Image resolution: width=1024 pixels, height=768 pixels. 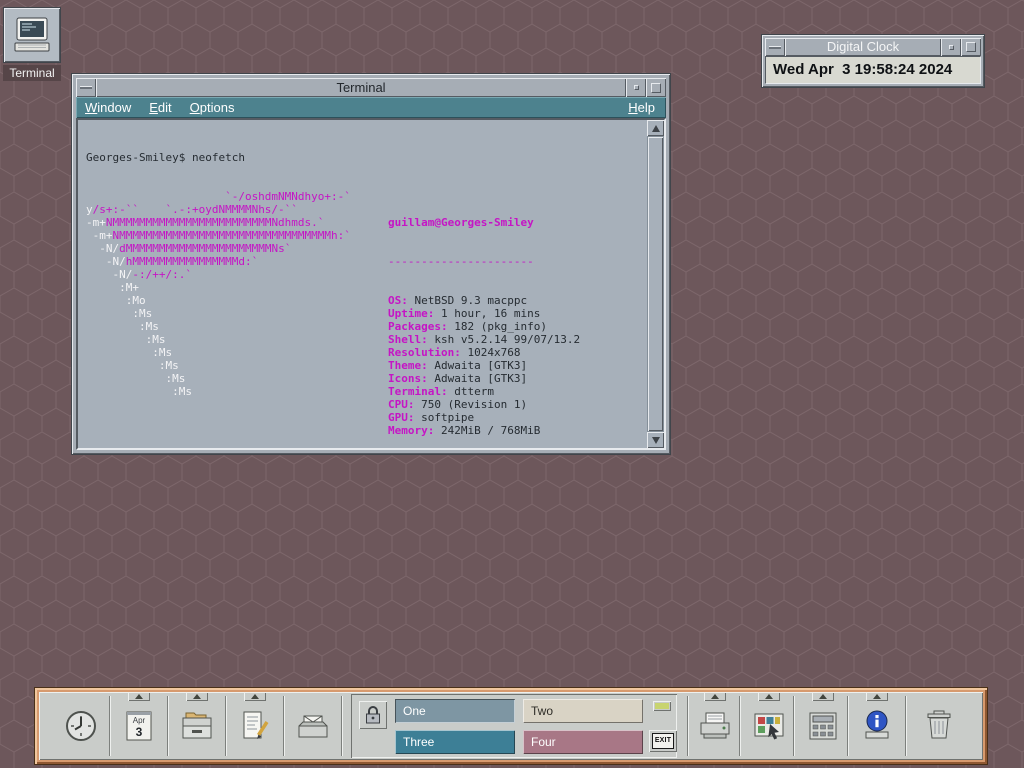 I want to click on file-manager-launcher, so click(x=197, y=726).